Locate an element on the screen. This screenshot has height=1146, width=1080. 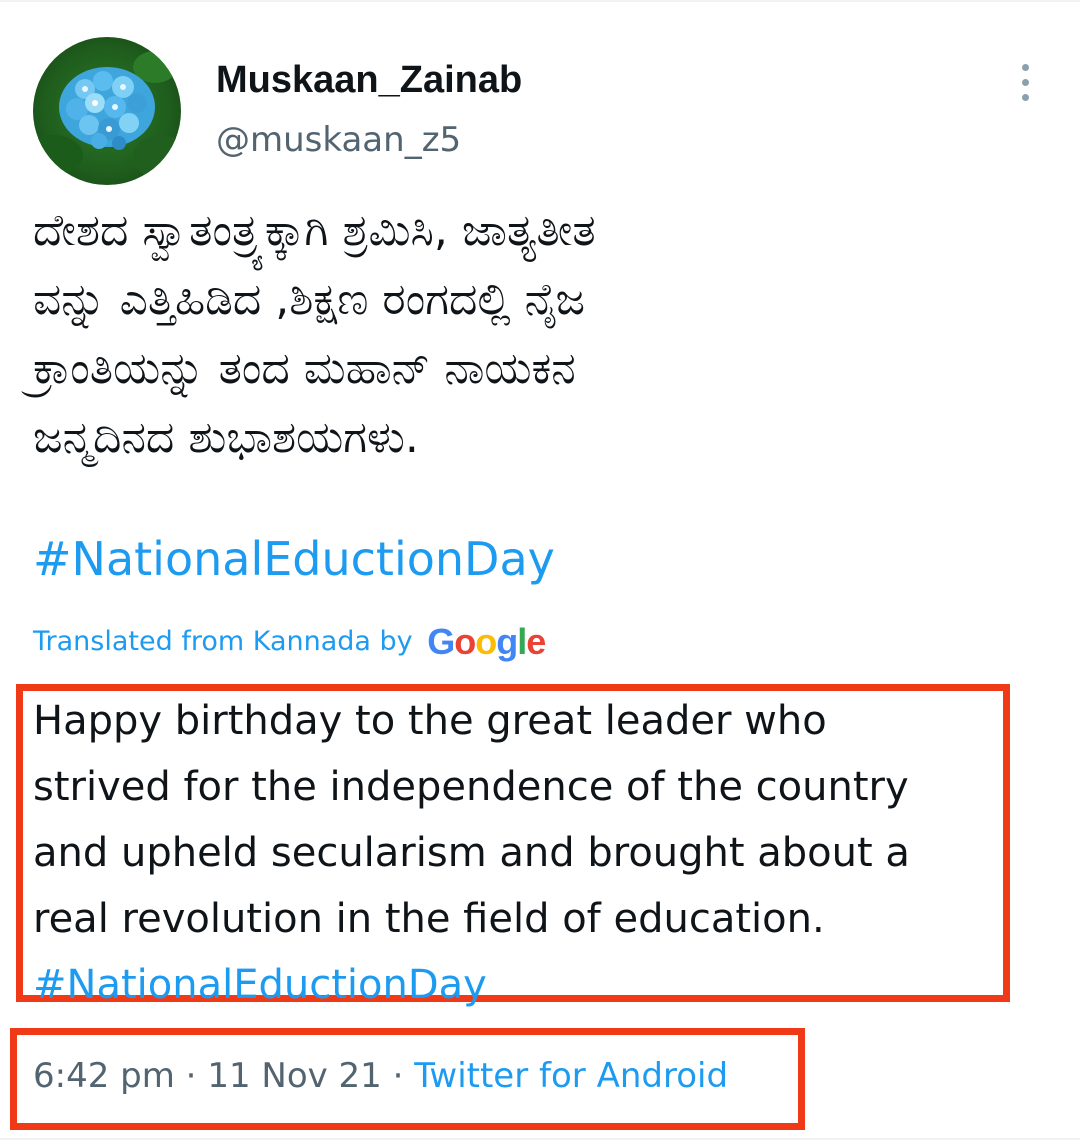
avatar is located at coordinates (107, 111).